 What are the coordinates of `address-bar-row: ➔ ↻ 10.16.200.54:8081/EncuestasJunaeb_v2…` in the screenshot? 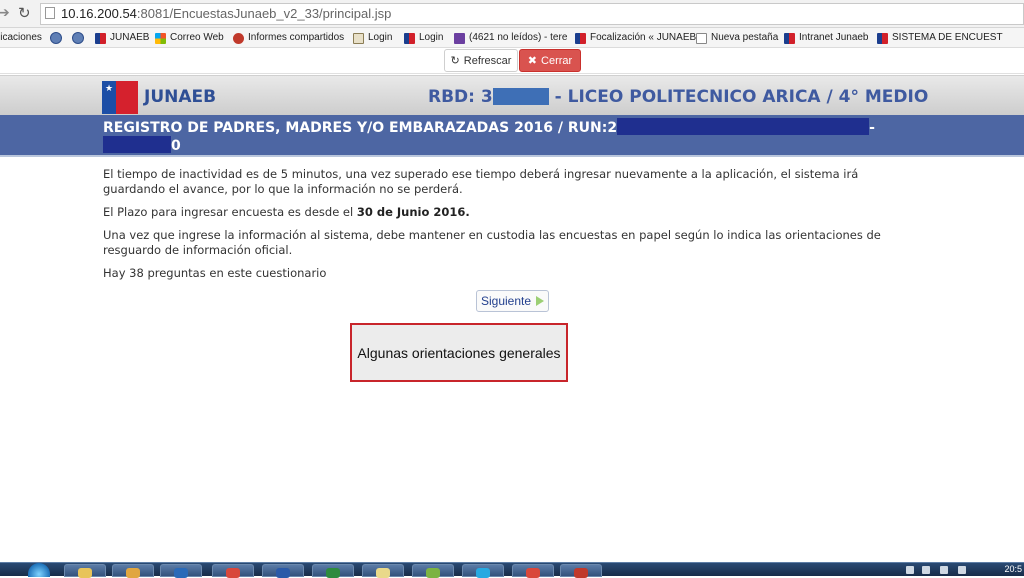 It's located at (512, 14).